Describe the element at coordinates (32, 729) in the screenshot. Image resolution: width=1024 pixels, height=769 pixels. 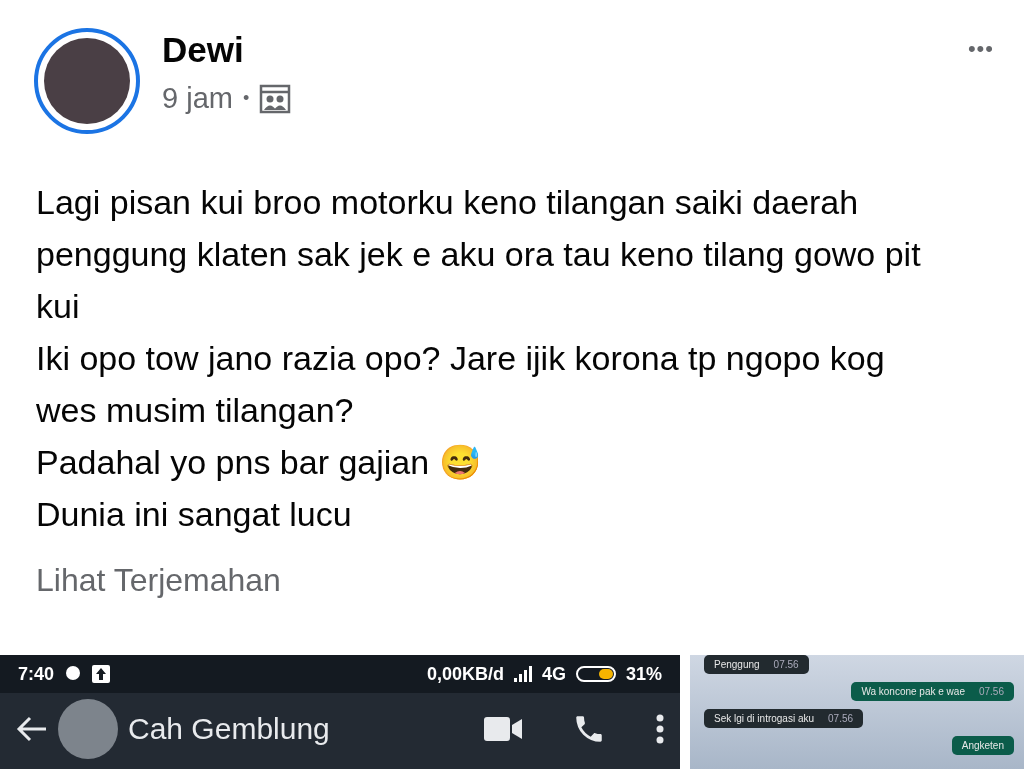
I see `back-arrow-icon` at that location.